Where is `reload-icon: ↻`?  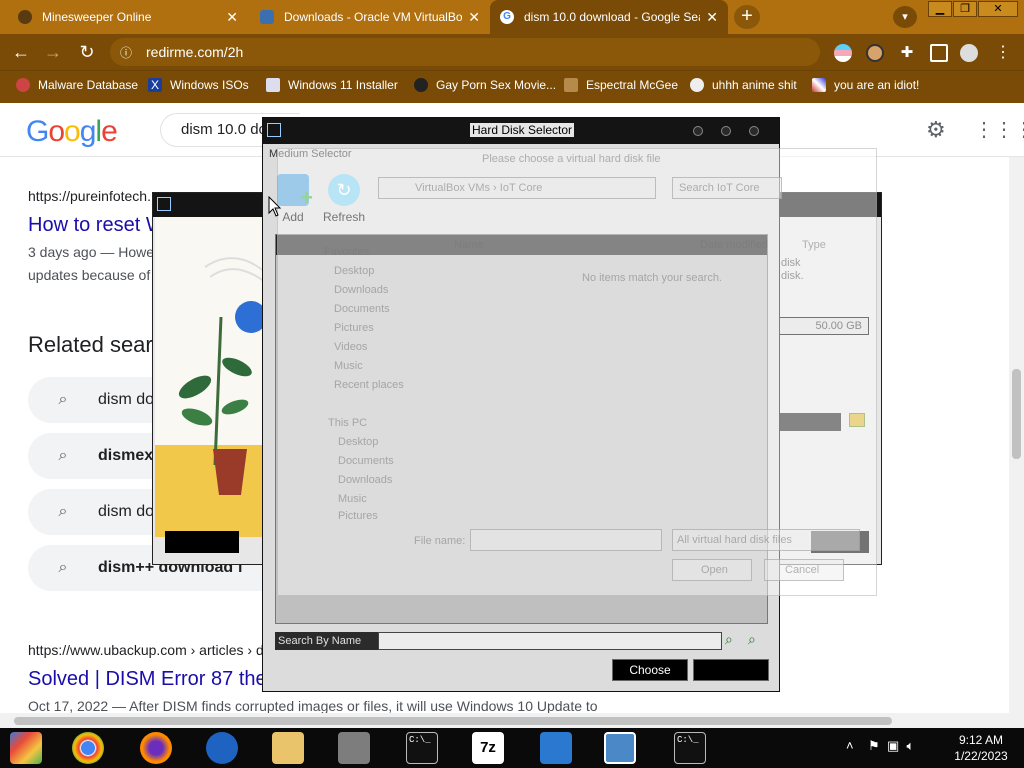
reload-icon: ↻ is located at coordinates (87, 52).